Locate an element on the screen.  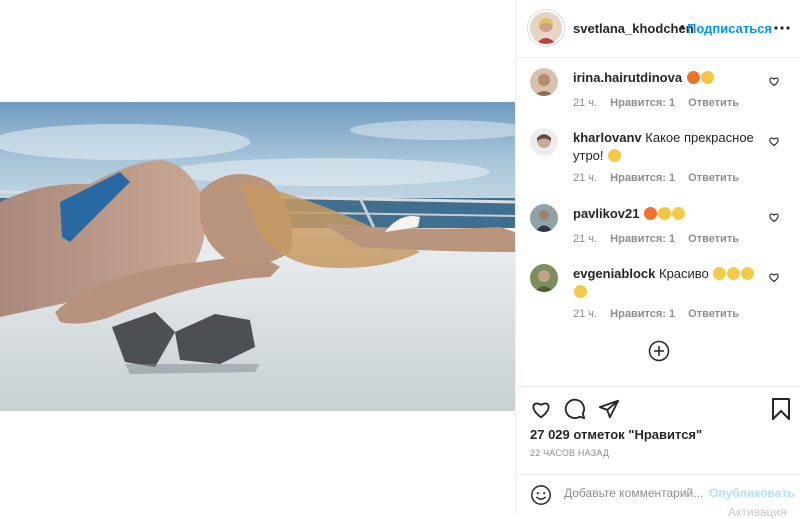
author-avatar-image is located at coordinates (546, 28).